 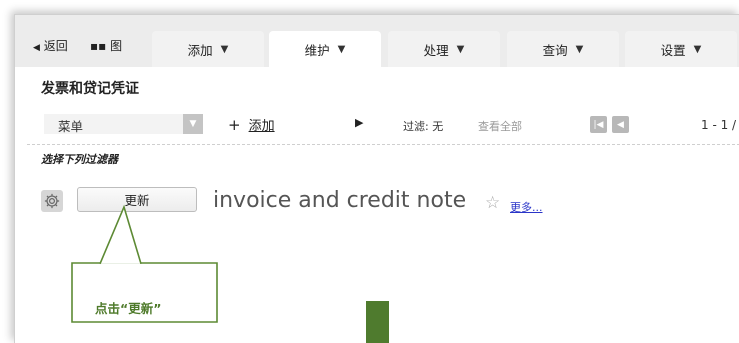 What do you see at coordinates (144, 263) in the screenshot?
I see `callout-box` at bounding box center [144, 263].